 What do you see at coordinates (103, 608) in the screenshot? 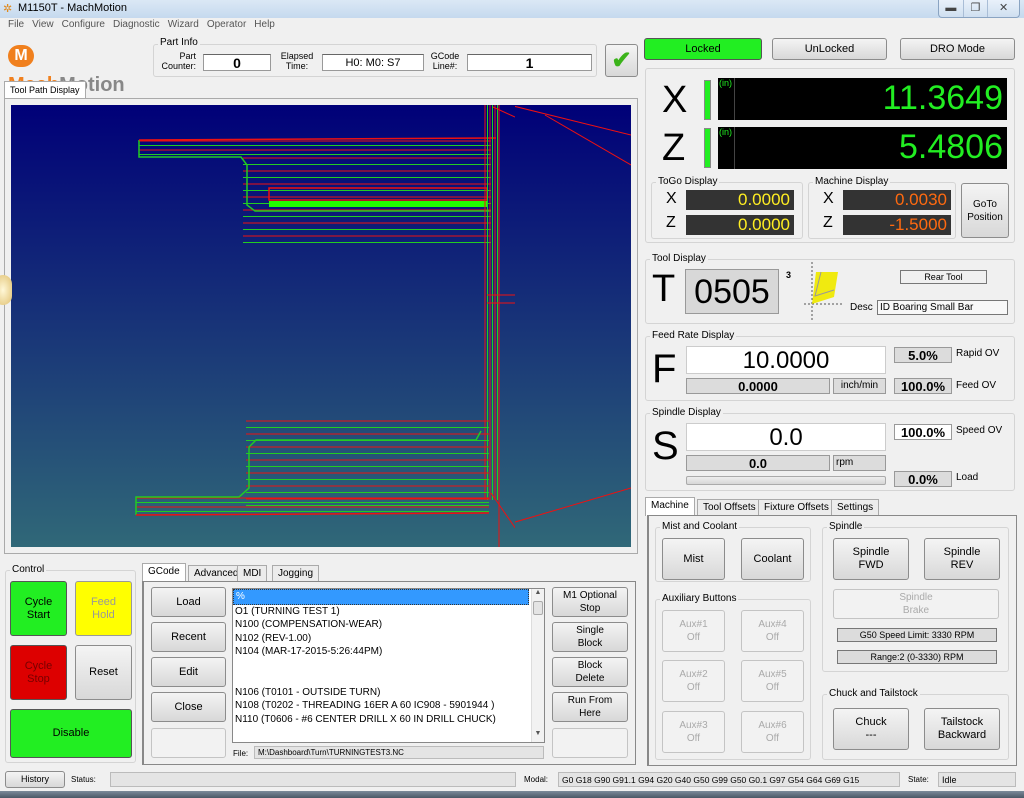
I see `feed-hold-button: Feed Hold` at bounding box center [103, 608].